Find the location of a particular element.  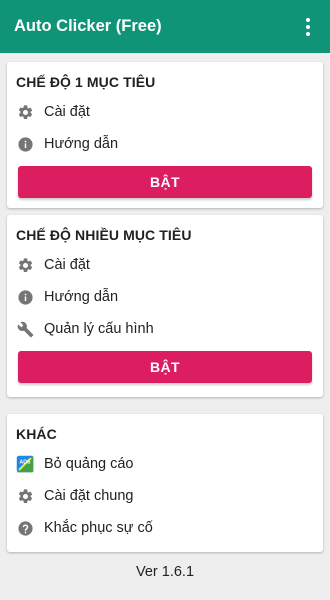

single-target-title: CHẾ ĐỘ 1 MỤC TIÊU is located at coordinates (86, 82).